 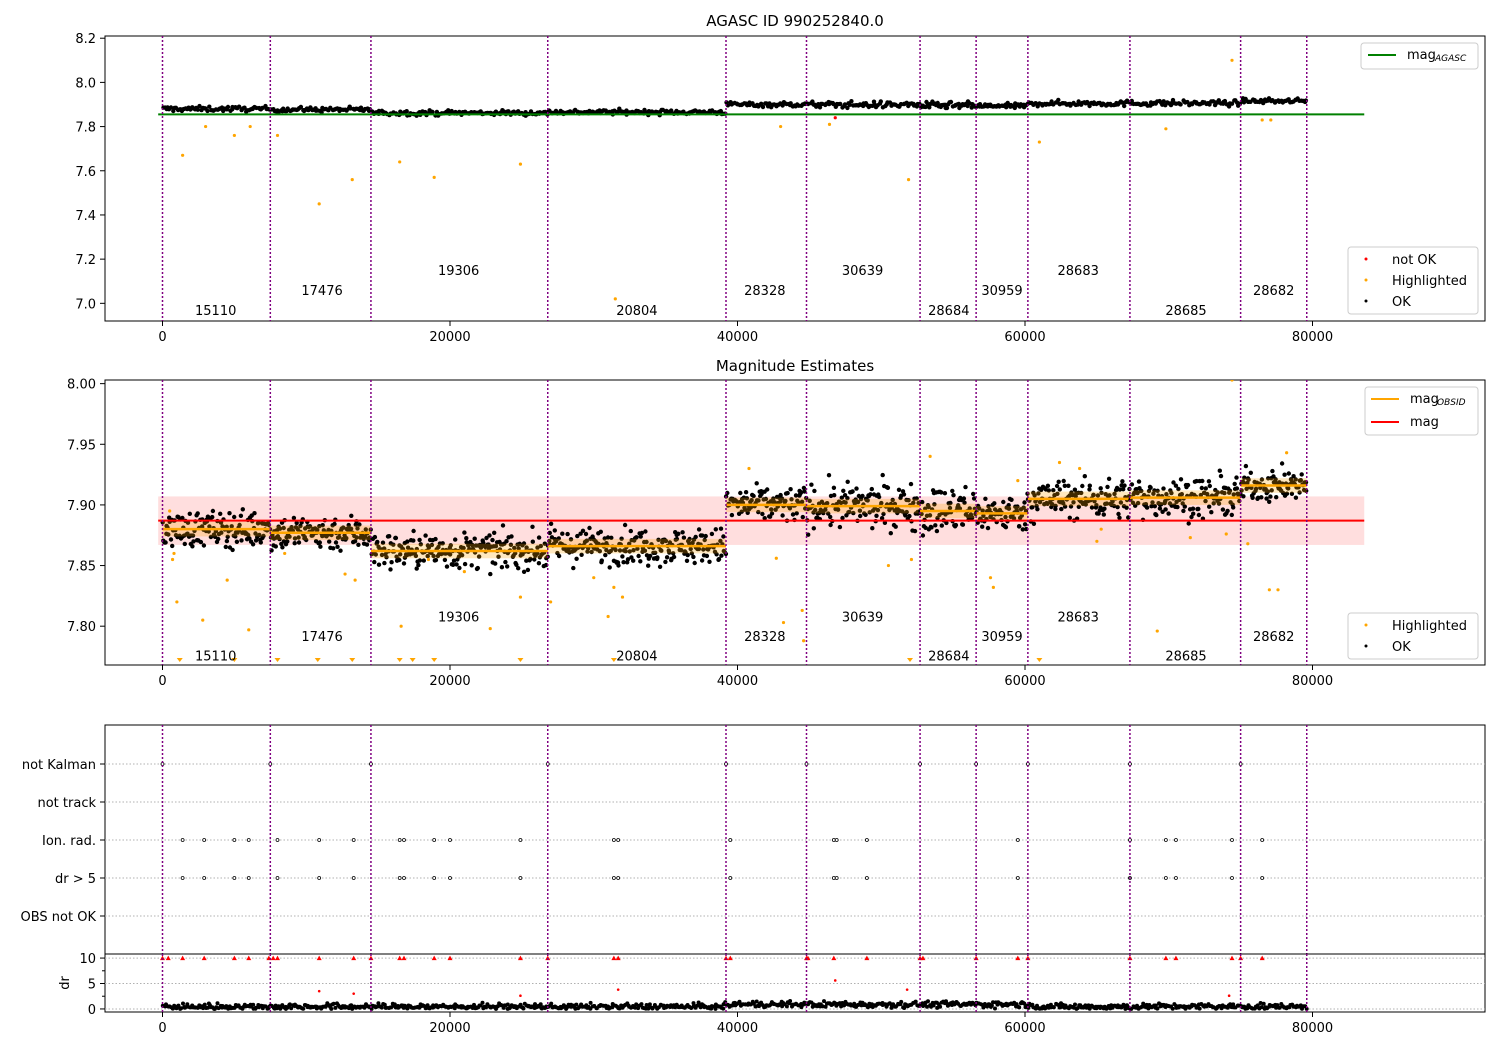 I want to click on agasc-legend-top: mag AGASC, so click(x=1419, y=56).